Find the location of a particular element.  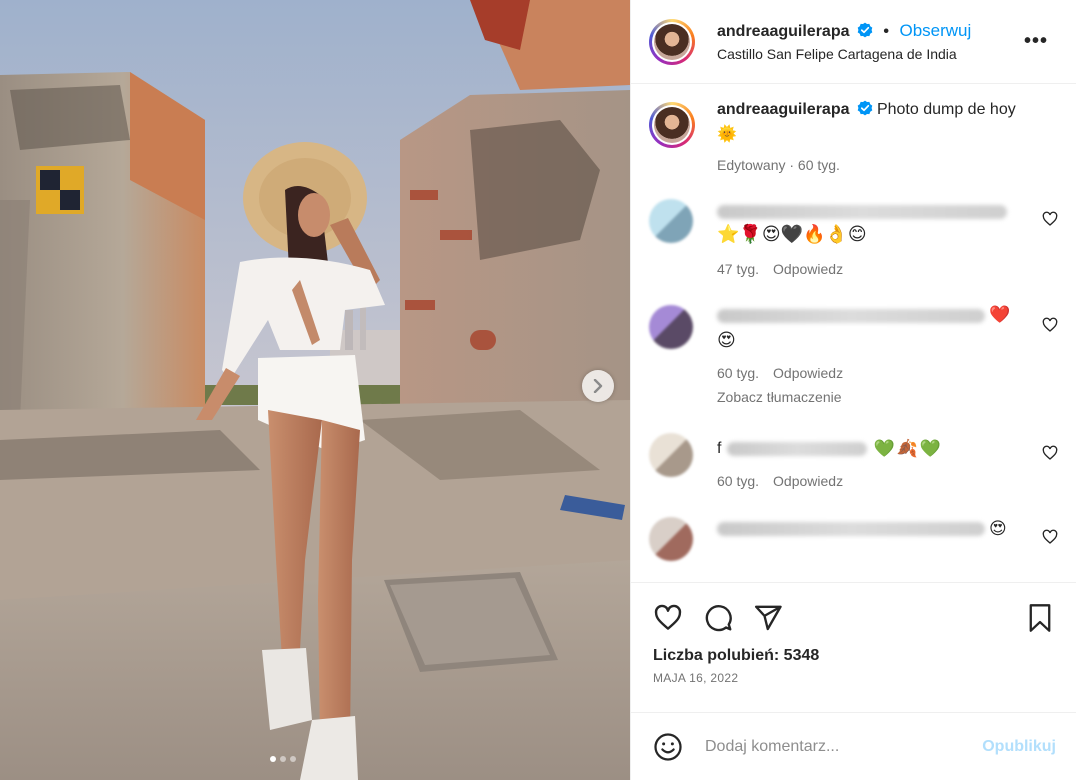

sun-emoji: 🌞 is located at coordinates (727, 133).